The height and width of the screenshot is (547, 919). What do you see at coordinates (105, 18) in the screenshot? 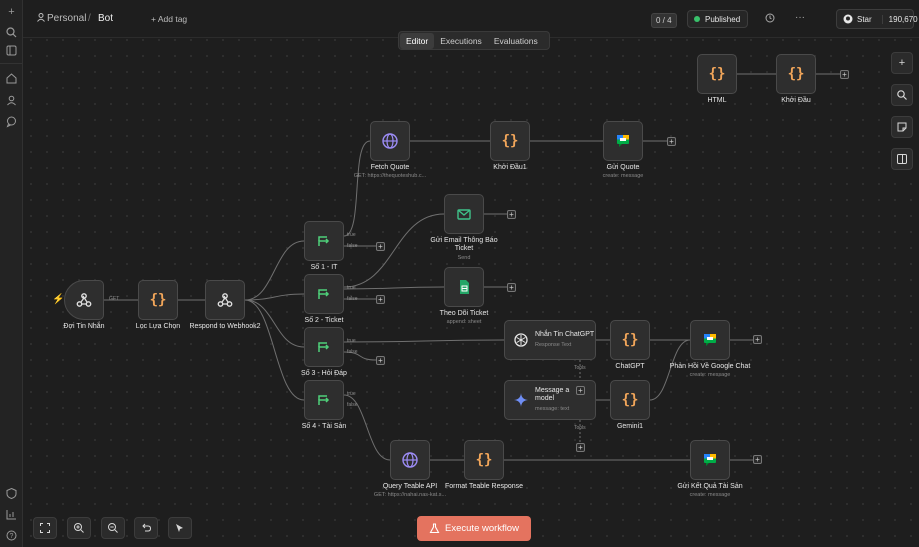
I see `workflow-name: Bot` at bounding box center [105, 18].